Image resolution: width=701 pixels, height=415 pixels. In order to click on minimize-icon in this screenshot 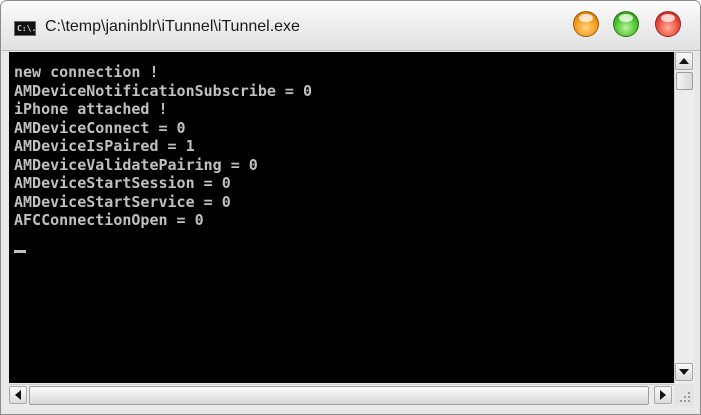, I will do `click(586, 24)`.